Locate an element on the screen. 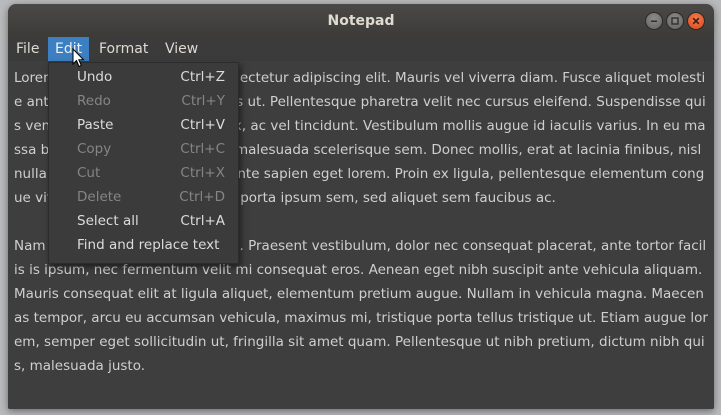 The width and height of the screenshot is (721, 415). window-title: Notepad is located at coordinates (361, 21).